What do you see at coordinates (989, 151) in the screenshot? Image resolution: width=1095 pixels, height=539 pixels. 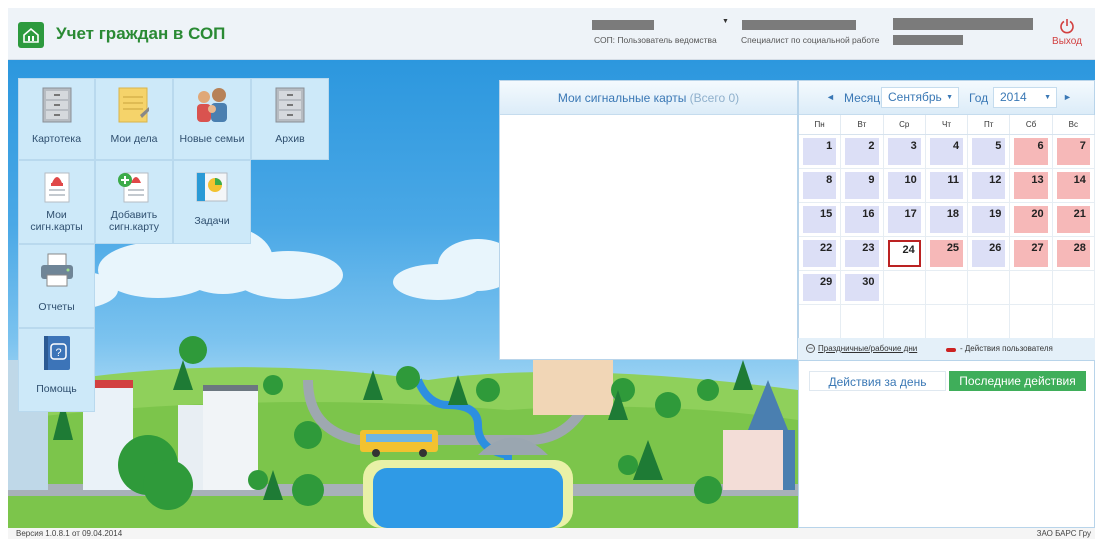 I see `calendar-day: 5` at bounding box center [989, 151].